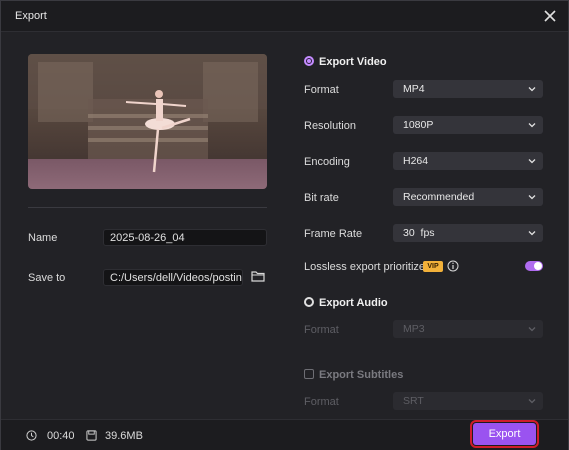 This screenshot has height=450, width=569. I want to click on info-icon, so click(453, 266).